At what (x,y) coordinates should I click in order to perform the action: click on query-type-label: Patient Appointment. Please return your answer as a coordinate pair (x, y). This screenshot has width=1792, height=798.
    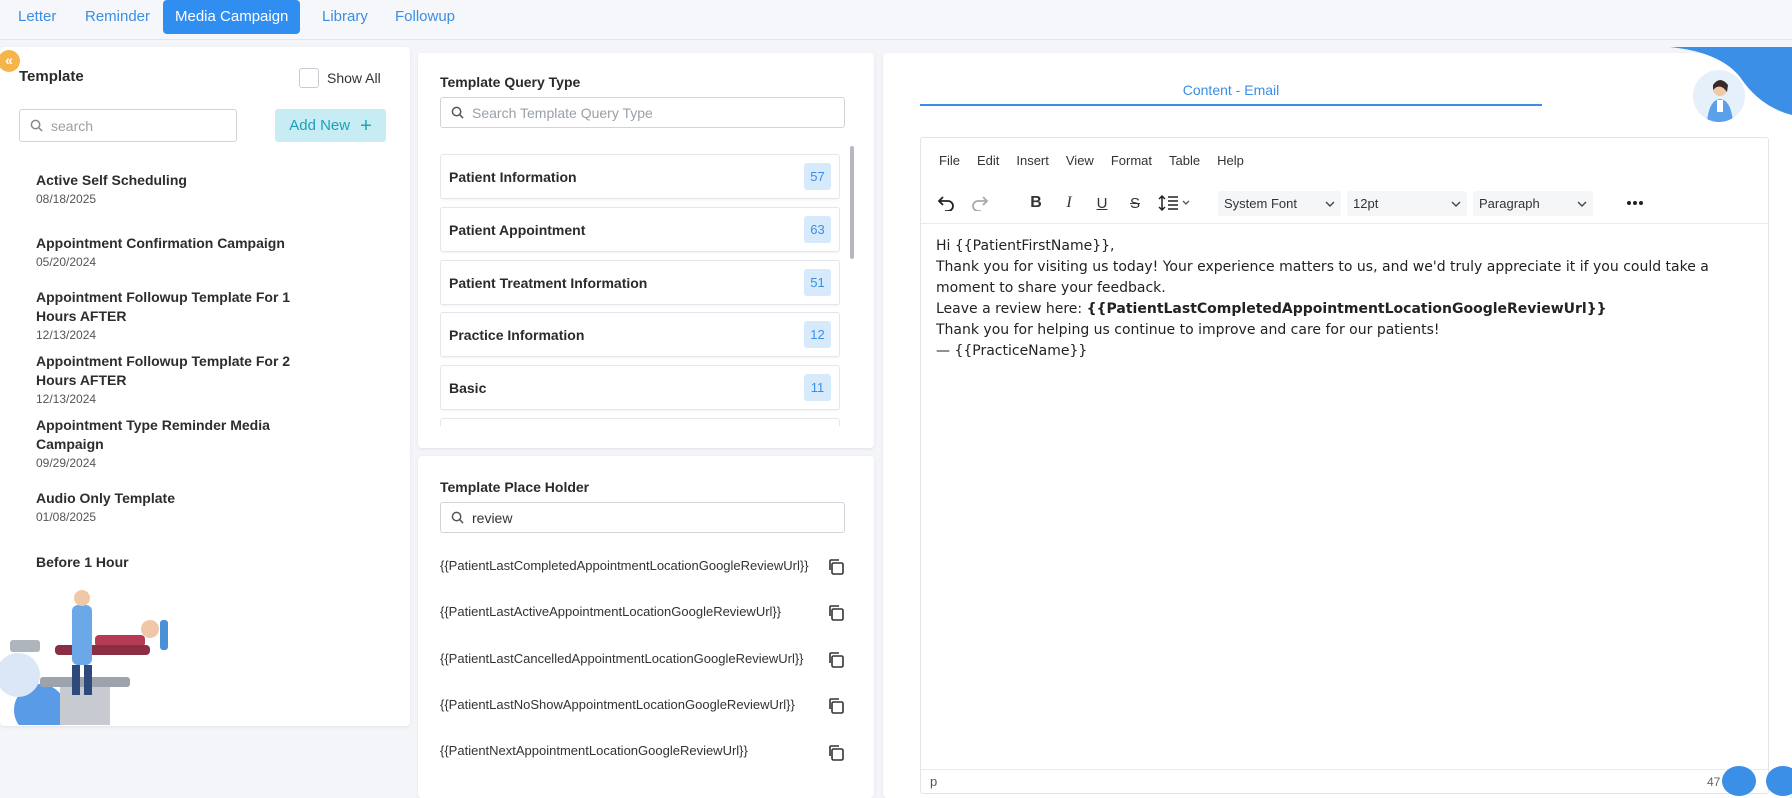
    Looking at the image, I should click on (517, 229).